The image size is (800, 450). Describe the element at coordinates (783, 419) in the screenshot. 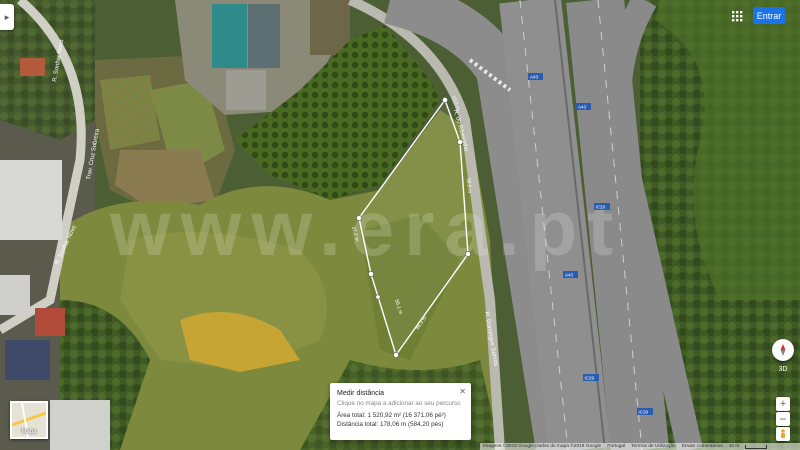

I see `zoom-out-button: −` at that location.